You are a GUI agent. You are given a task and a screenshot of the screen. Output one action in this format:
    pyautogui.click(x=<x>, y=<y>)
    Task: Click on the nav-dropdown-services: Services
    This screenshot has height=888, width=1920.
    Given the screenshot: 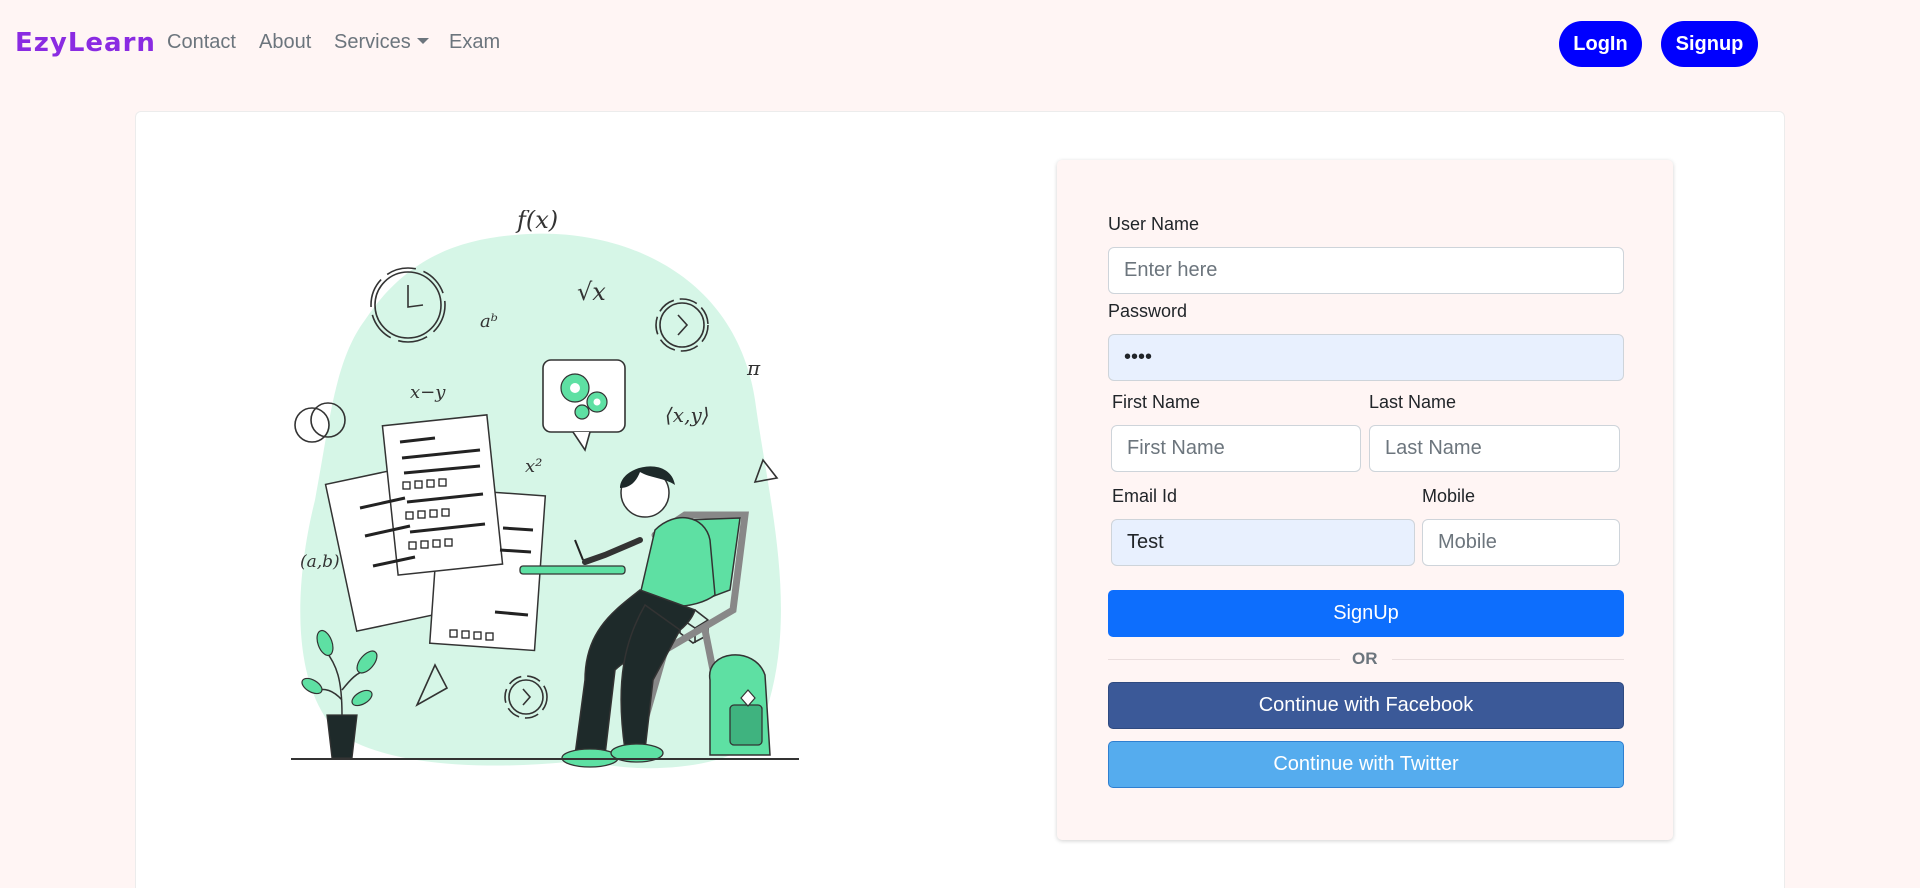 What is the action you would take?
    pyautogui.click(x=381, y=42)
    